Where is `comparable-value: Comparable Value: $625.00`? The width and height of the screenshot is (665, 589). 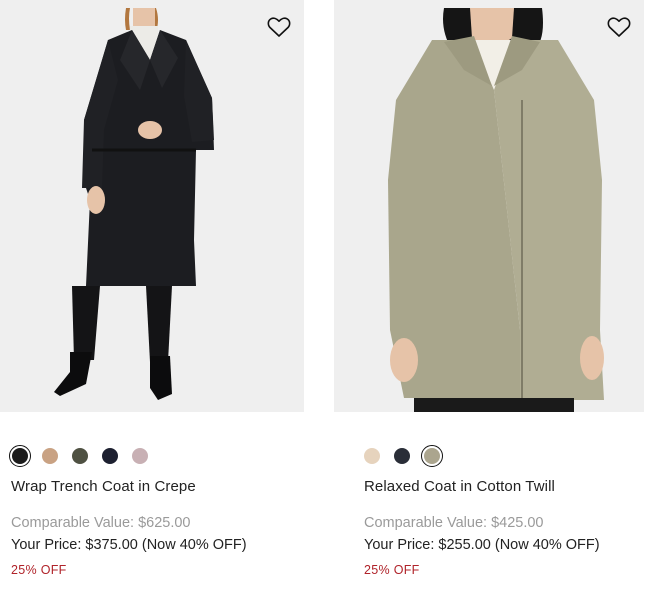 comparable-value: Comparable Value: $625.00 is located at coordinates (101, 523).